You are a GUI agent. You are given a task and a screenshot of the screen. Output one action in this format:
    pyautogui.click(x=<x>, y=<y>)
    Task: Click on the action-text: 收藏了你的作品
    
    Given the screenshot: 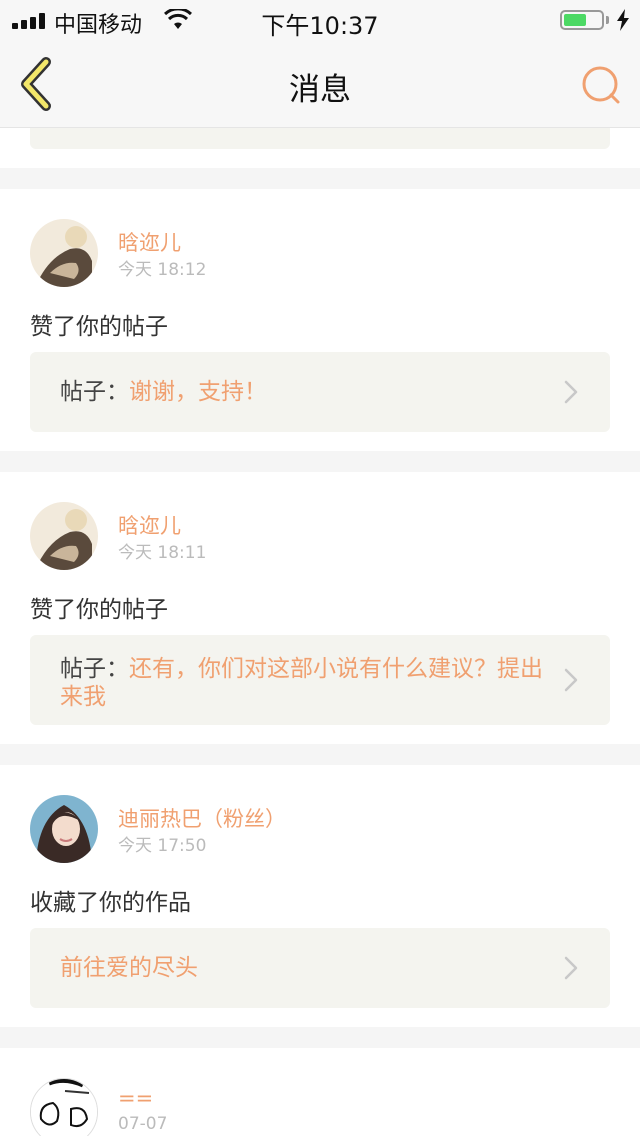 What is the action you would take?
    pyautogui.click(x=110, y=903)
    